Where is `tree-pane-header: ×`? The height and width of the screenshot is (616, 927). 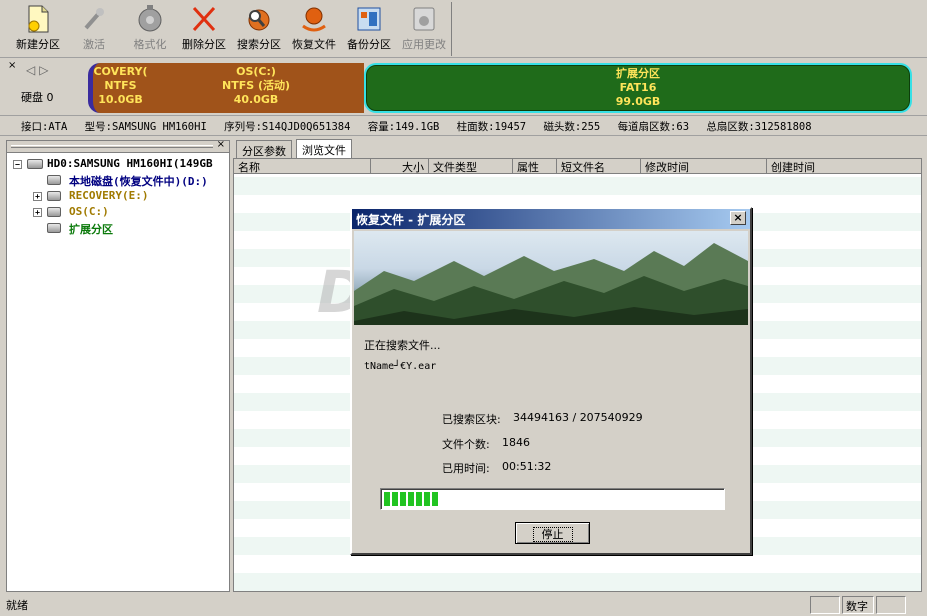
tree-pane-header: × is located at coordinates (118, 146).